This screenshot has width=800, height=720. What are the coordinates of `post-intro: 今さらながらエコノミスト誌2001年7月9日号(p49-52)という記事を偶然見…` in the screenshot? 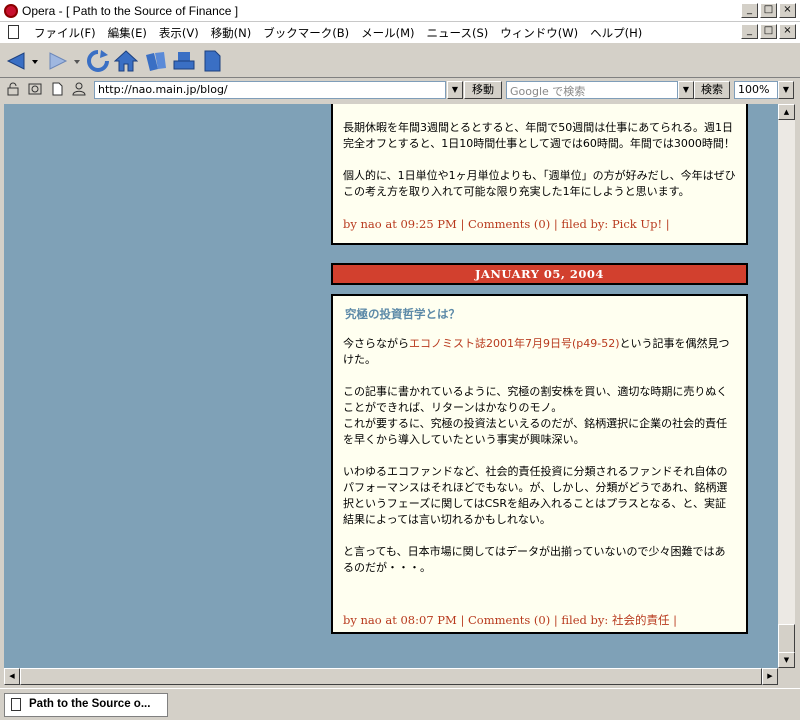 It's located at (539, 352).